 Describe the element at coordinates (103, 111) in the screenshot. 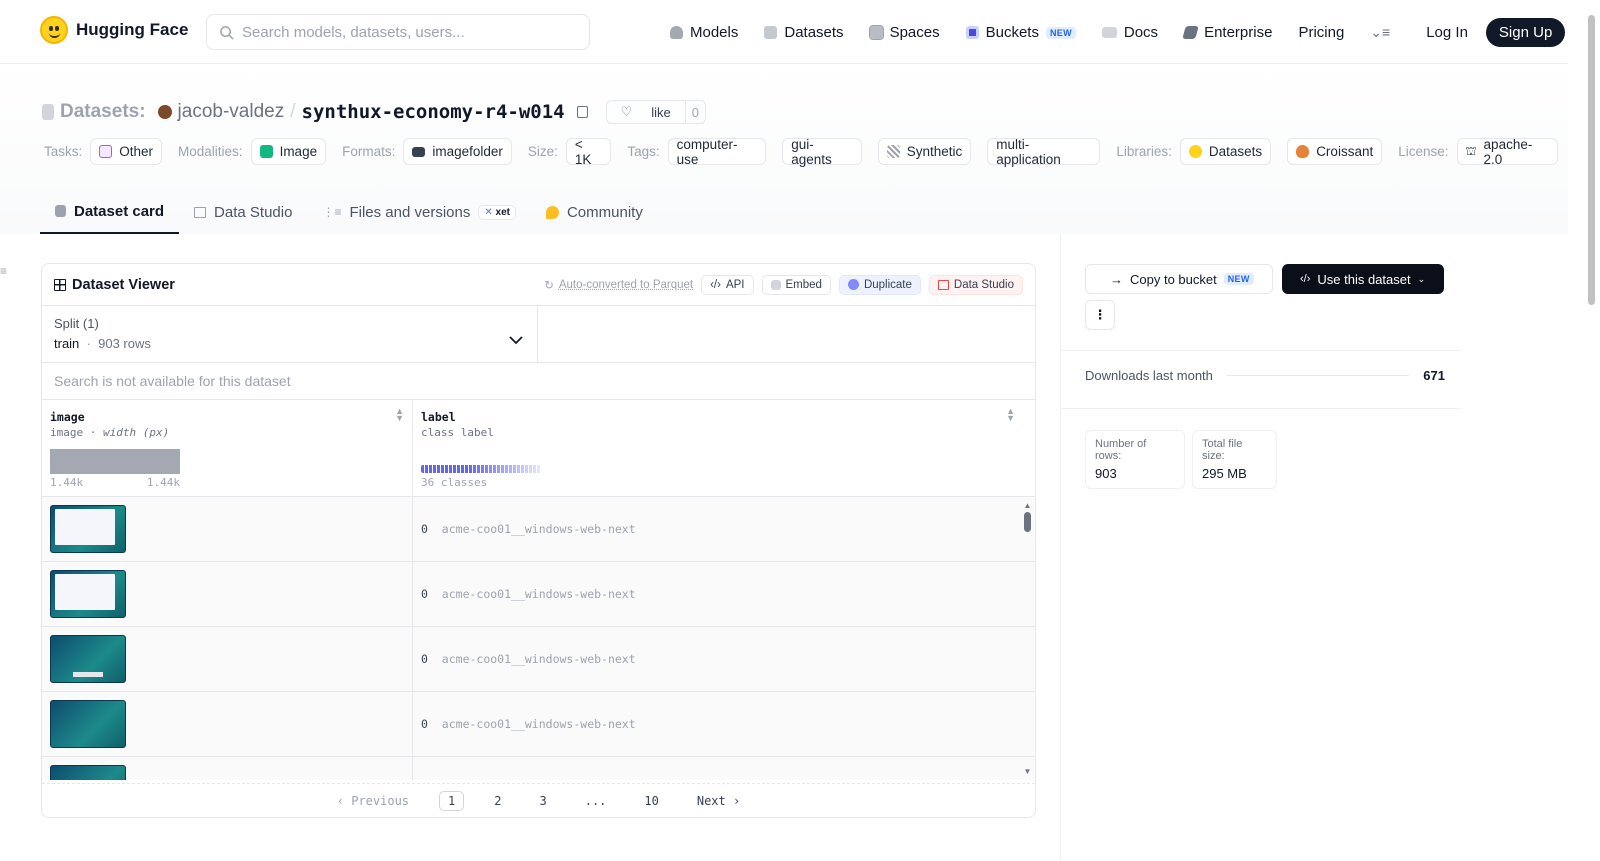

I see `section-label: Datasets:` at that location.